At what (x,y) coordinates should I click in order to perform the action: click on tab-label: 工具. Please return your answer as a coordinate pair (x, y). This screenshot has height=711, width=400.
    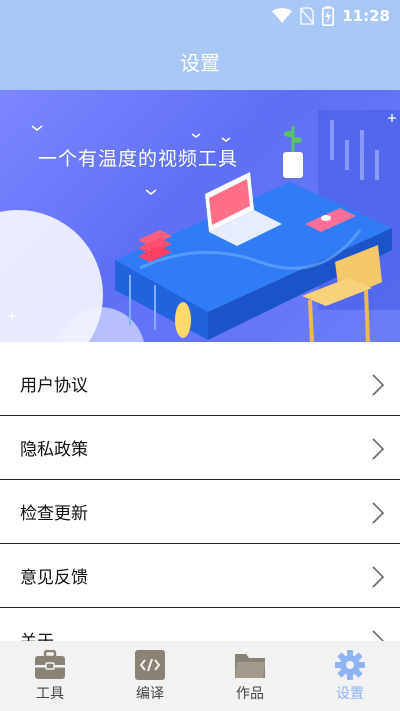
    Looking at the image, I should click on (50, 694).